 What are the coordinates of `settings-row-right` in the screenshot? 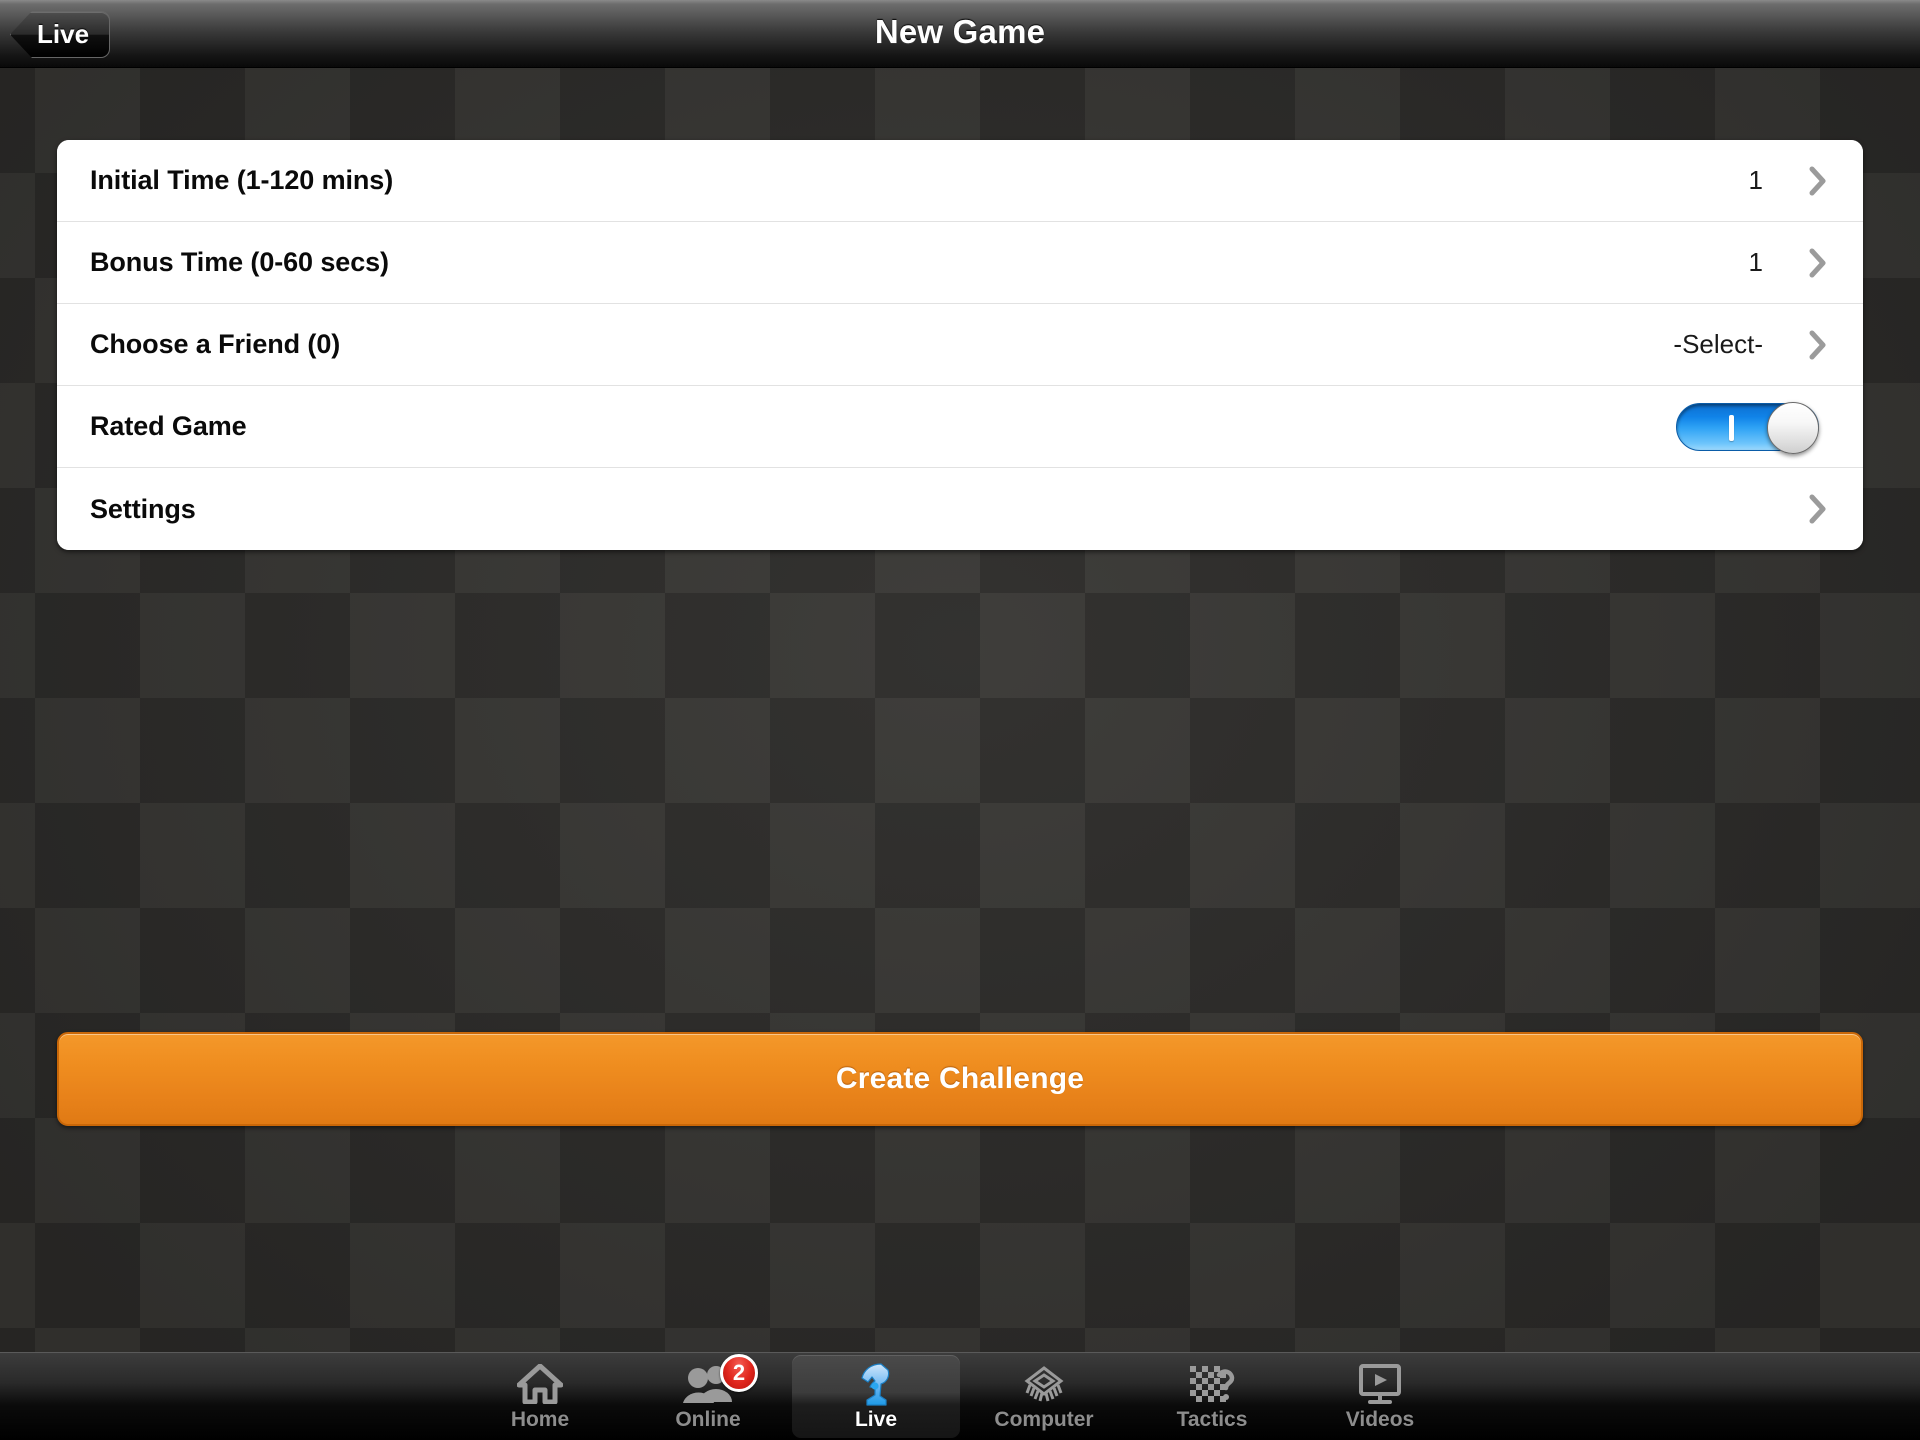 It's located at (1818, 509).